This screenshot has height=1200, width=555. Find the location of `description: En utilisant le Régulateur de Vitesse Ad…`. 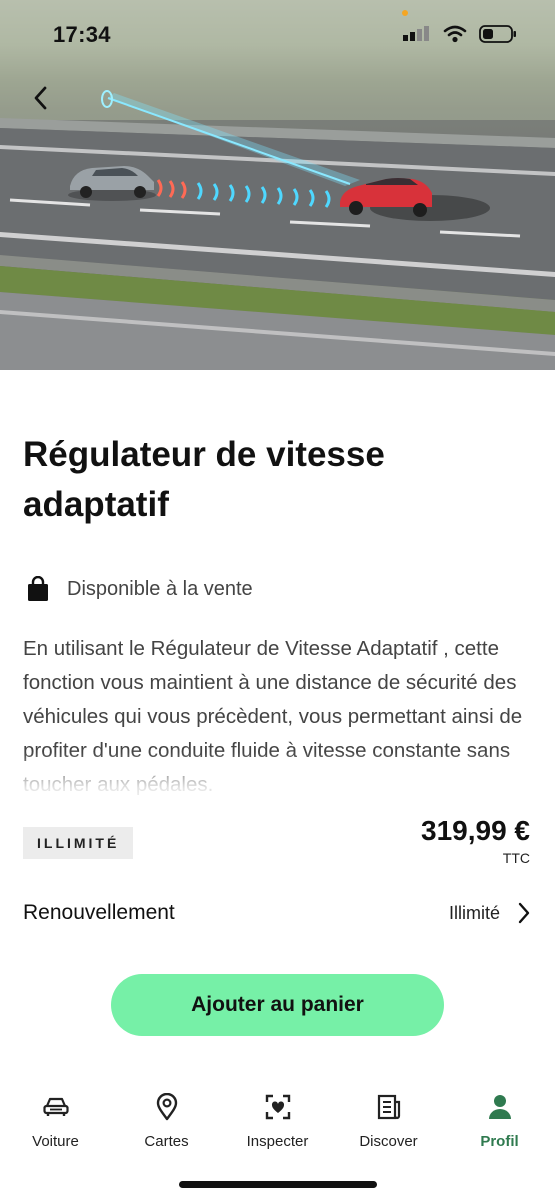

description: En utilisant le Régulateur de Vitesse Ad… is located at coordinates (278, 722).